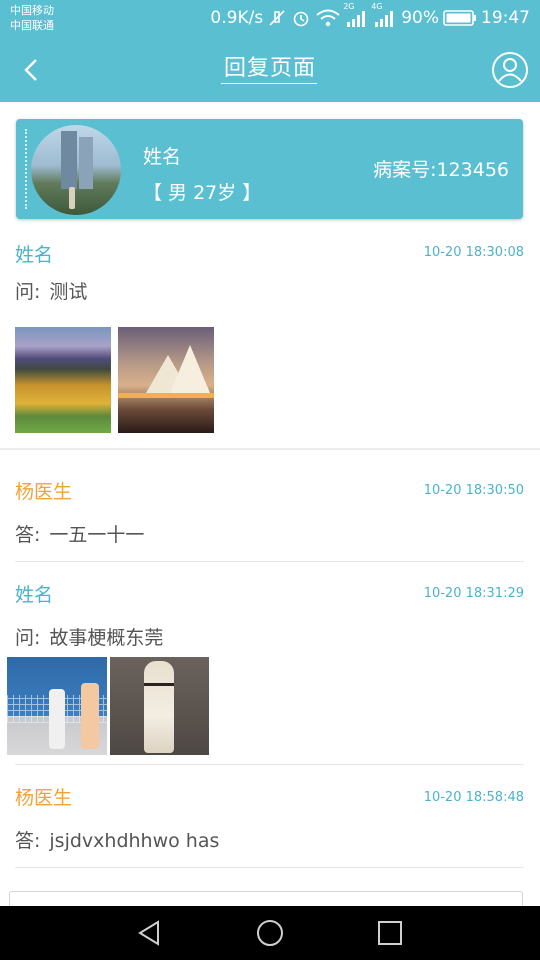  I want to click on question-content: 测试, so click(68, 292).